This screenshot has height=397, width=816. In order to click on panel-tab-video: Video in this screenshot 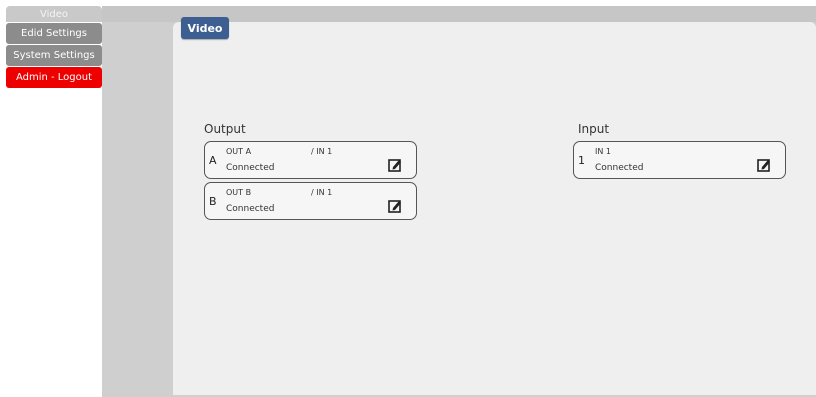, I will do `click(205, 28)`.